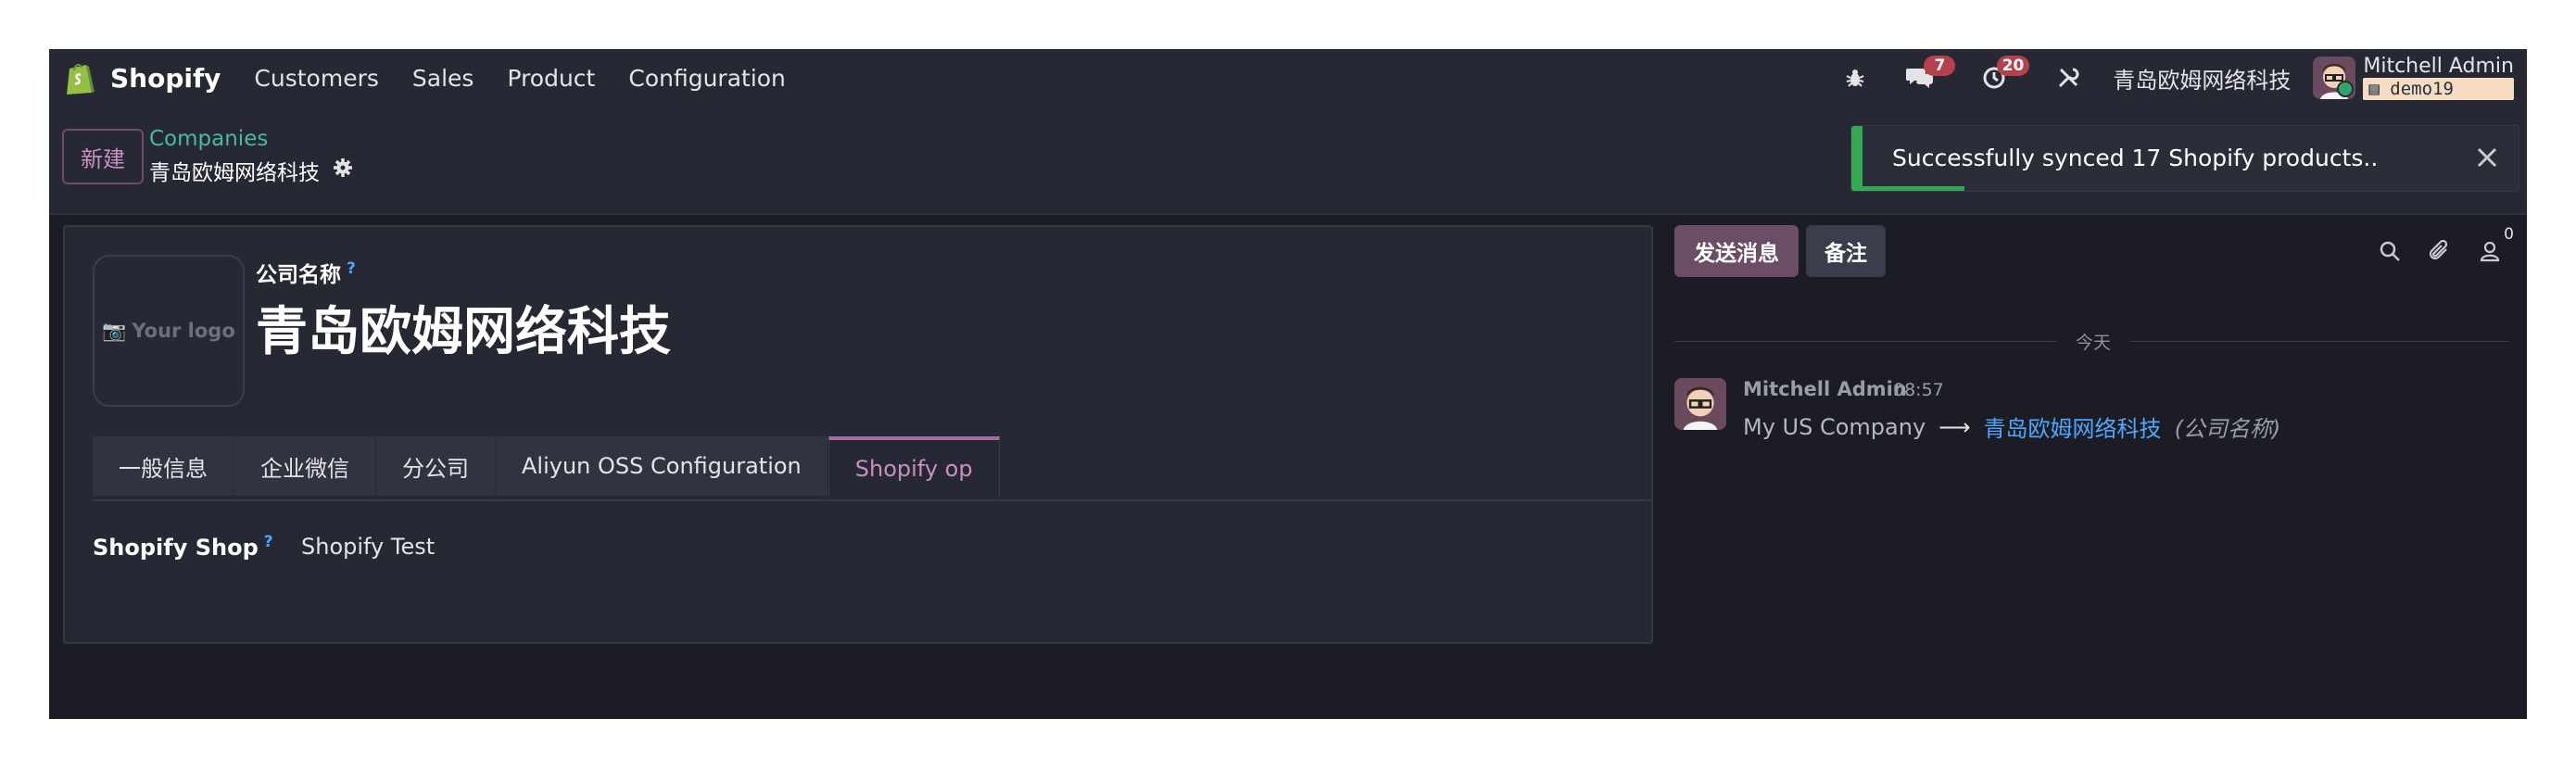 The height and width of the screenshot is (769, 2576). What do you see at coordinates (1825, 389) in the screenshot?
I see `message-author: Mitchell Admin` at bounding box center [1825, 389].